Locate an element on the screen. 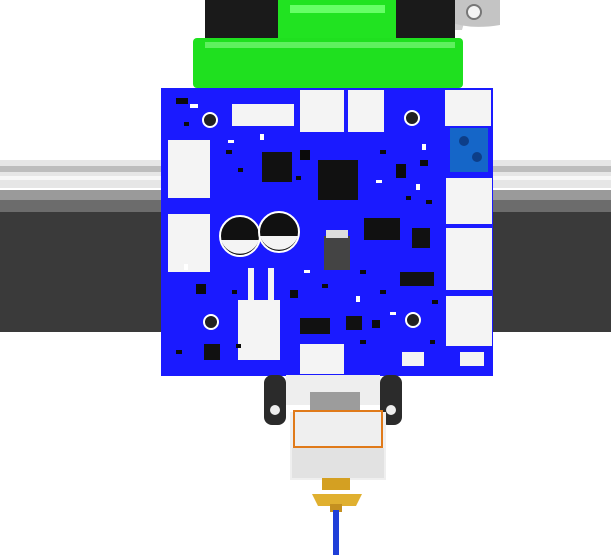 The height and width of the screenshot is (560, 611). heater-block-icon is located at coordinates (338, 445).